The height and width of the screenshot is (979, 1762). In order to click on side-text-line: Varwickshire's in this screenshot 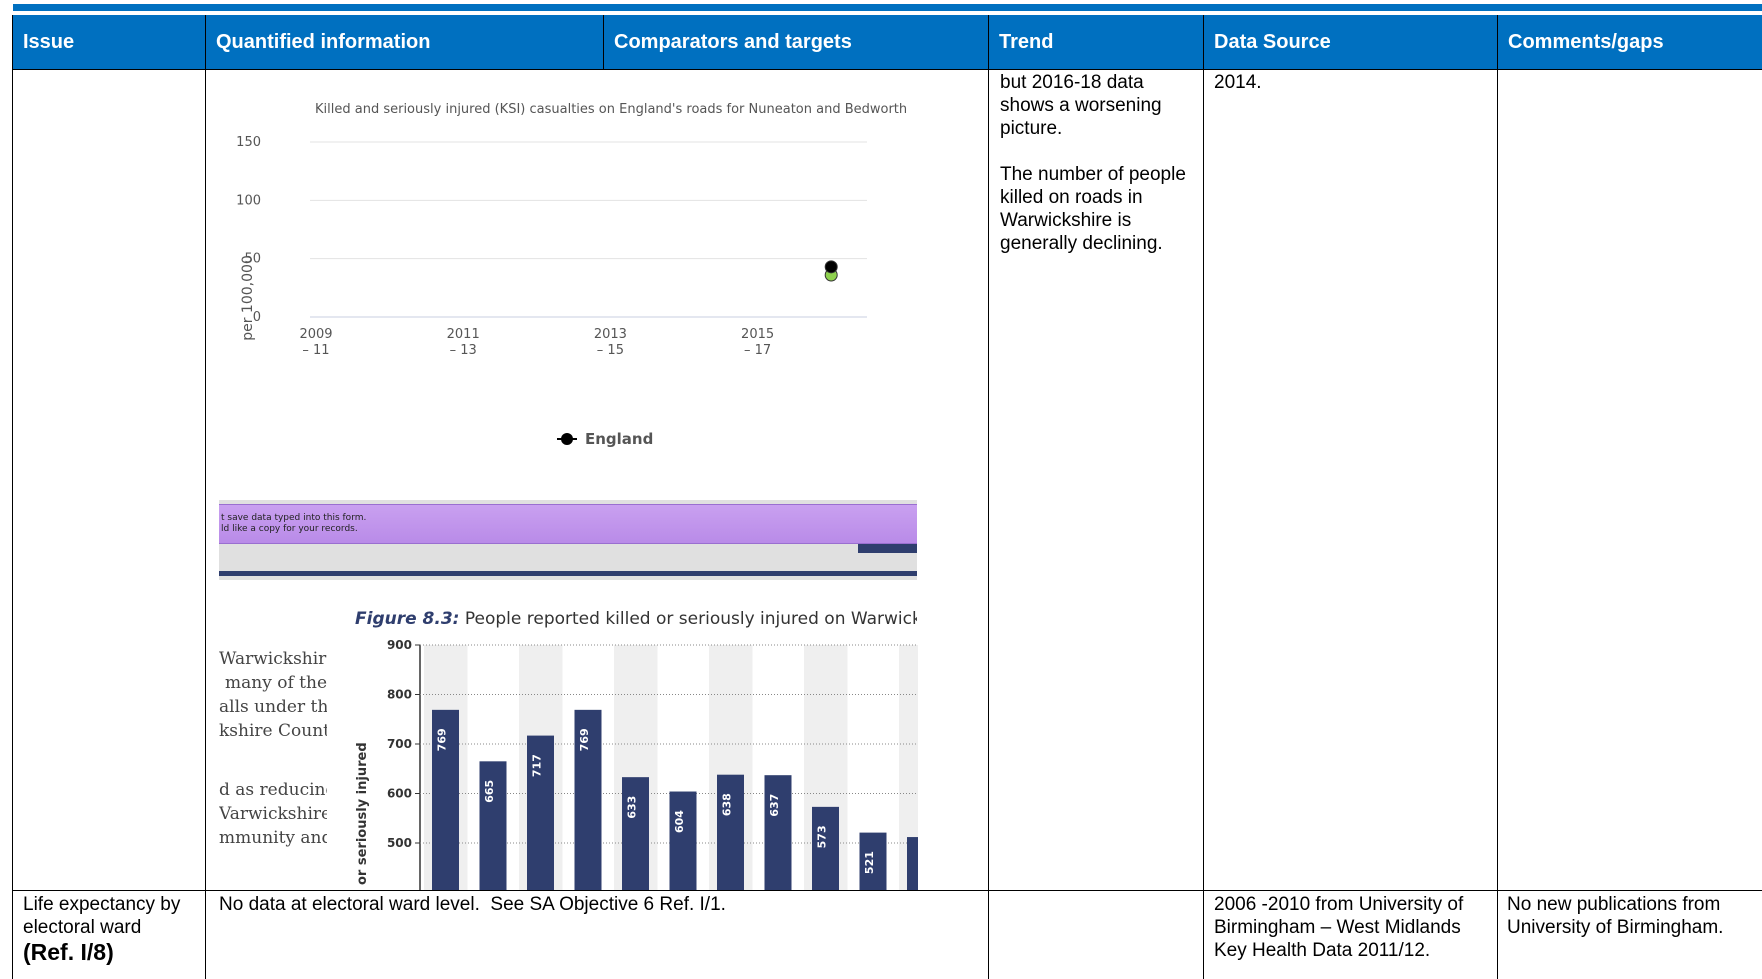, I will do `click(273, 814)`.